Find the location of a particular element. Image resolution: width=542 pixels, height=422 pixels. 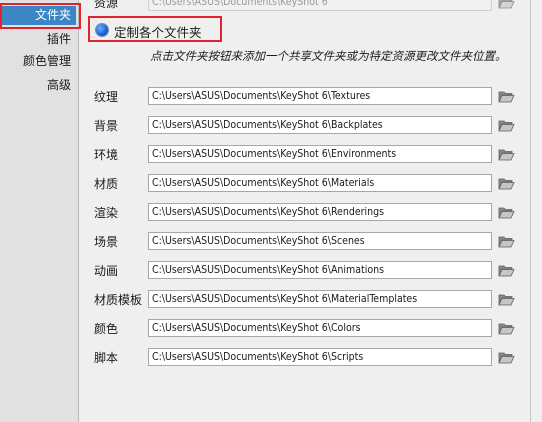

folder-label: 材质模板 is located at coordinates (118, 300).